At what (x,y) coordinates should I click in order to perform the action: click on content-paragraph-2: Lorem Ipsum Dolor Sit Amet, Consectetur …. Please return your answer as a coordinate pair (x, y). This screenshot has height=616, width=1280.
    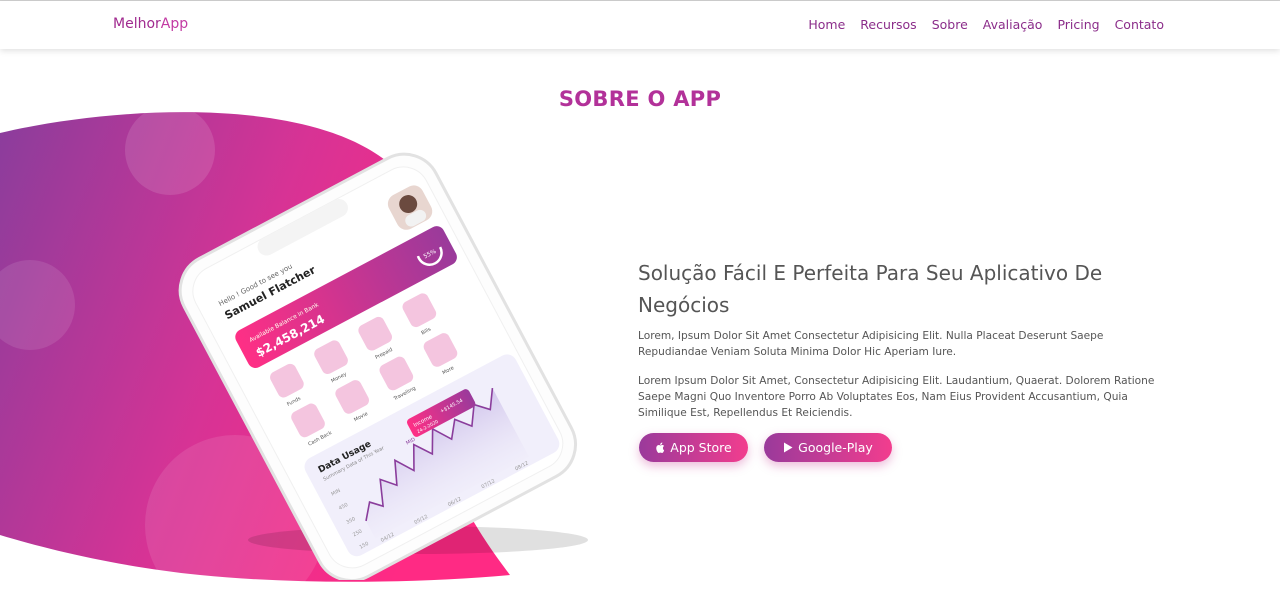
    Looking at the image, I should click on (896, 397).